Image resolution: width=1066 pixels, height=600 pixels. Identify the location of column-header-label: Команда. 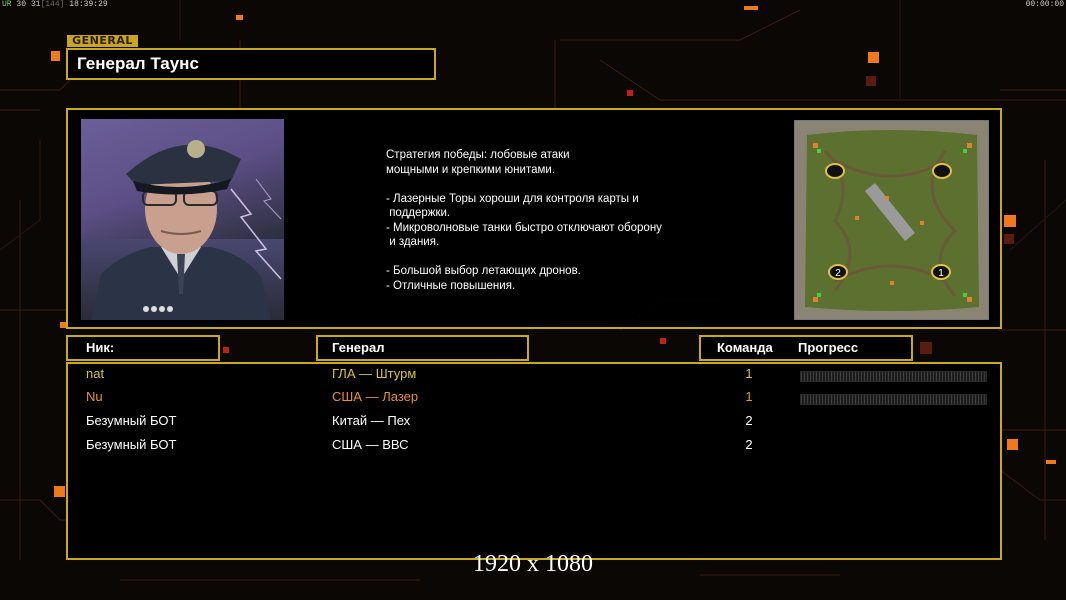
(745, 347).